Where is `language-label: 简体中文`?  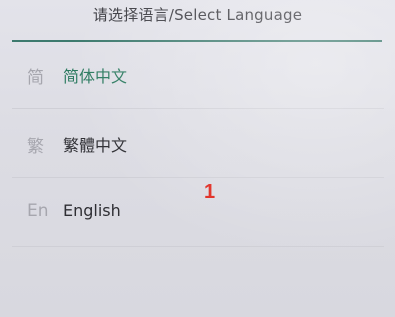 language-label: 简体中文 is located at coordinates (95, 76).